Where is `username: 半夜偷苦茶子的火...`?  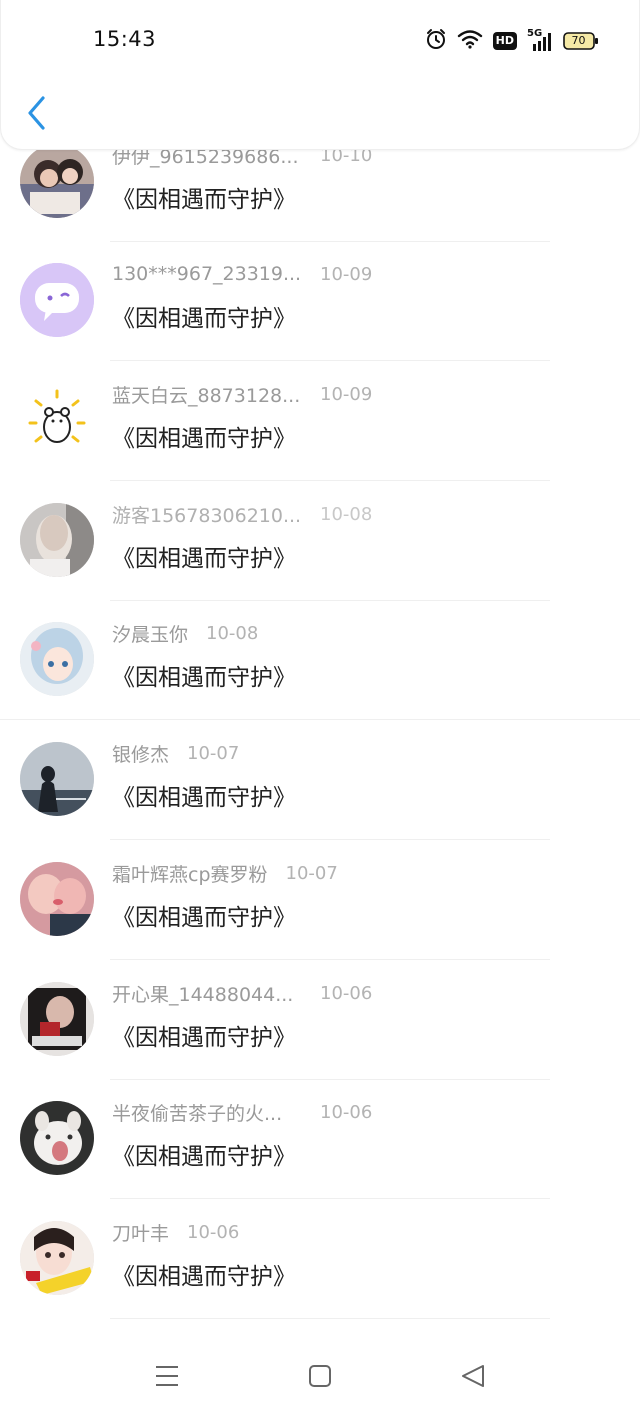 username: 半夜偷苦茶子的火... is located at coordinates (207, 1112).